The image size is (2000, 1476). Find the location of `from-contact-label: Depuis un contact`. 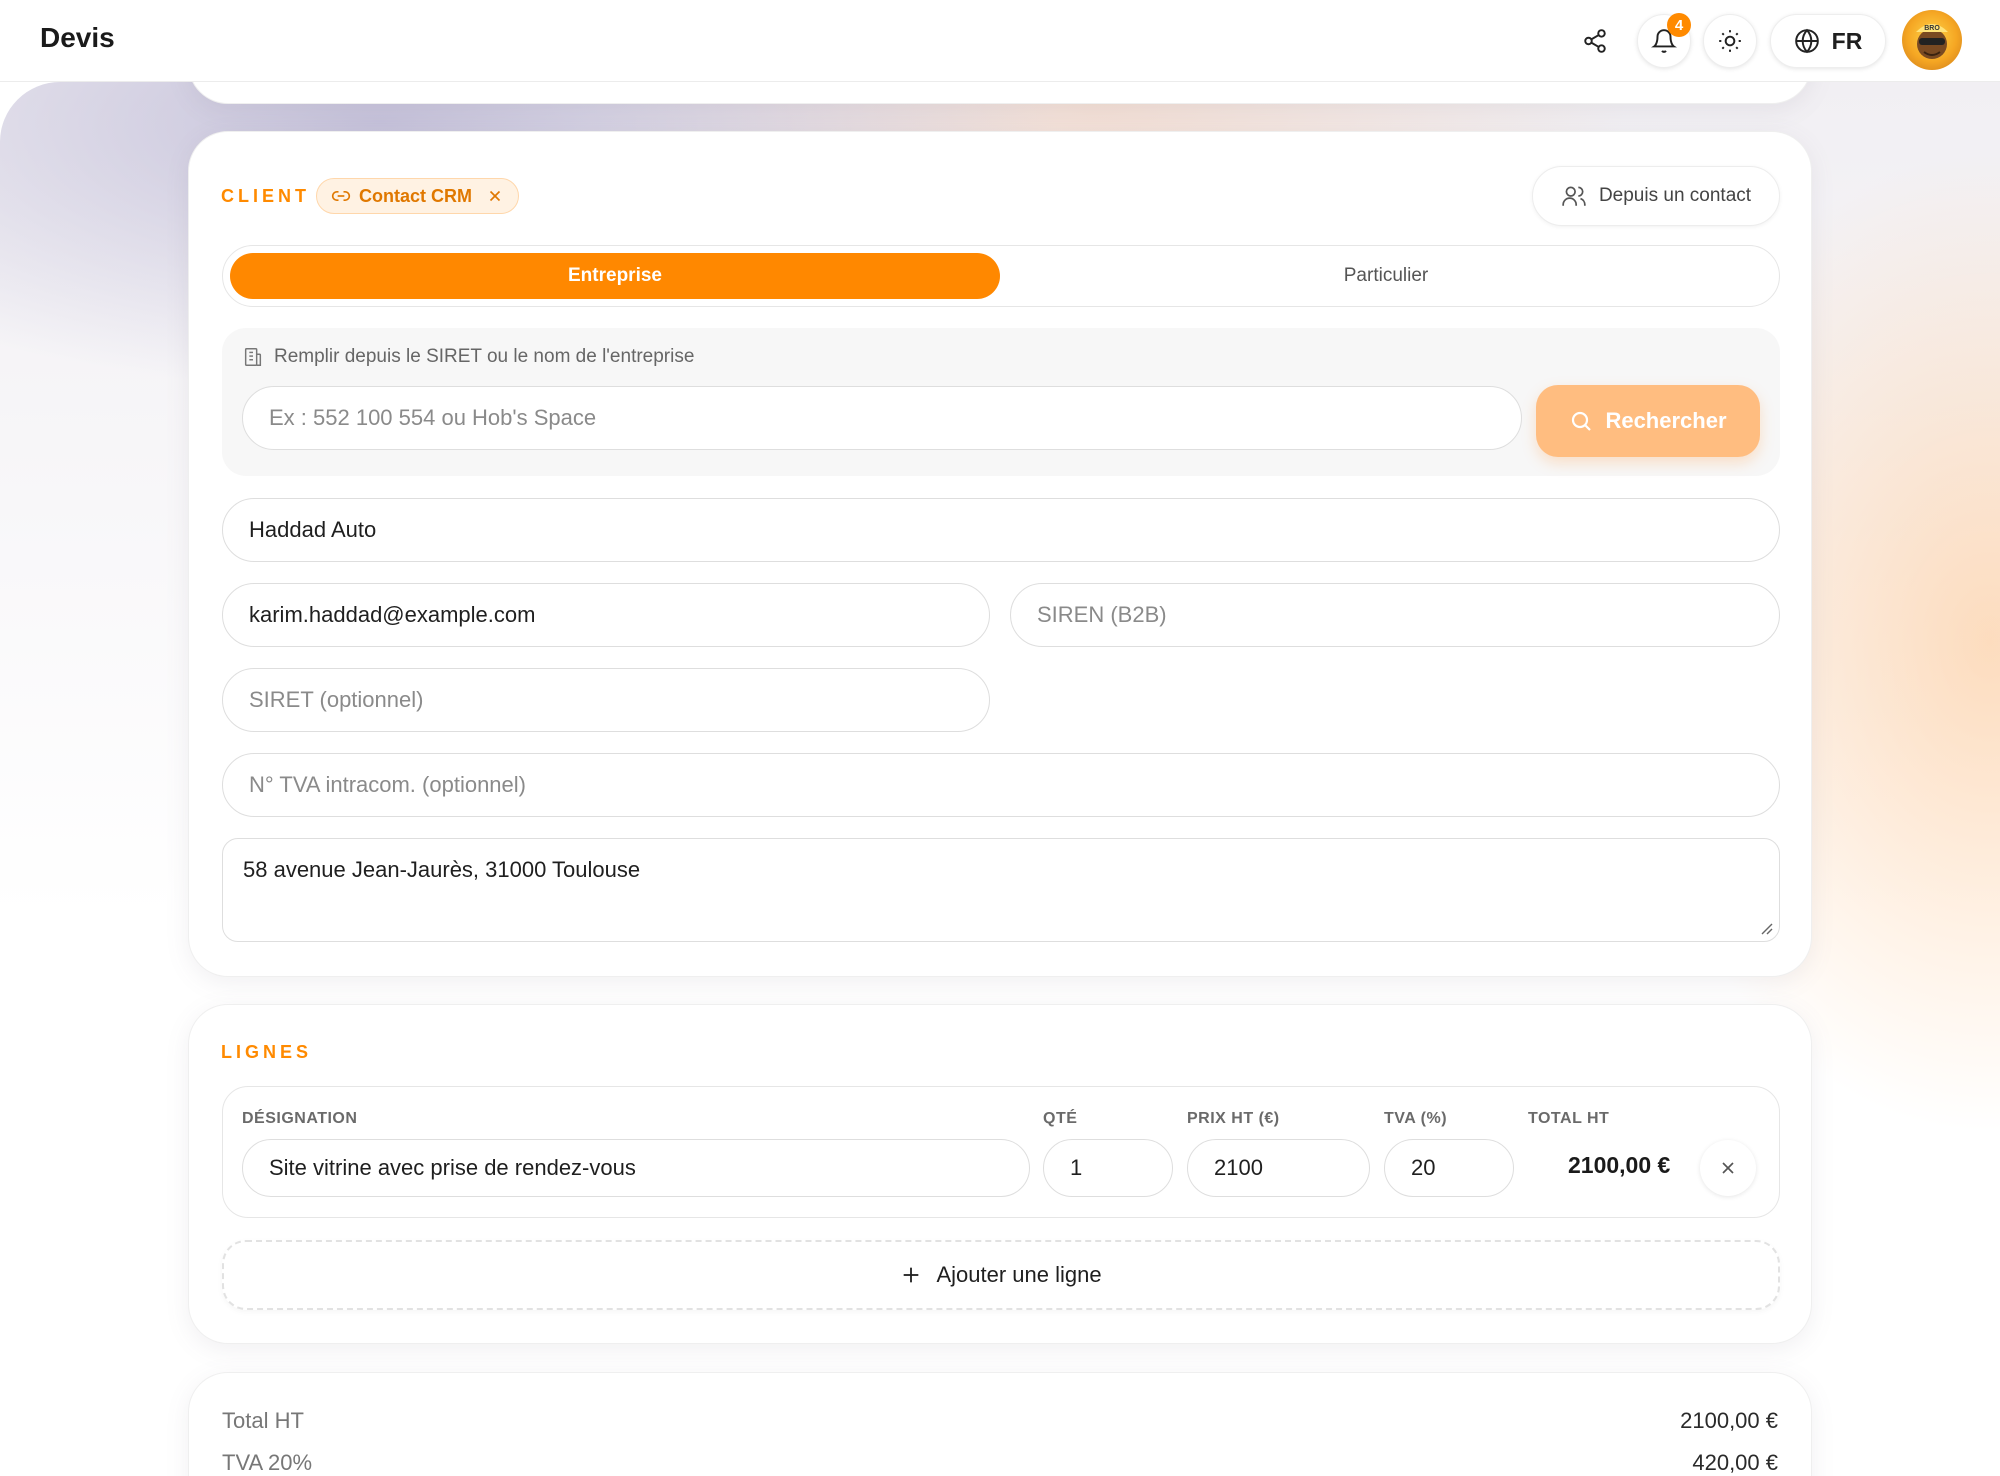

from-contact-label: Depuis un contact is located at coordinates (1675, 195).